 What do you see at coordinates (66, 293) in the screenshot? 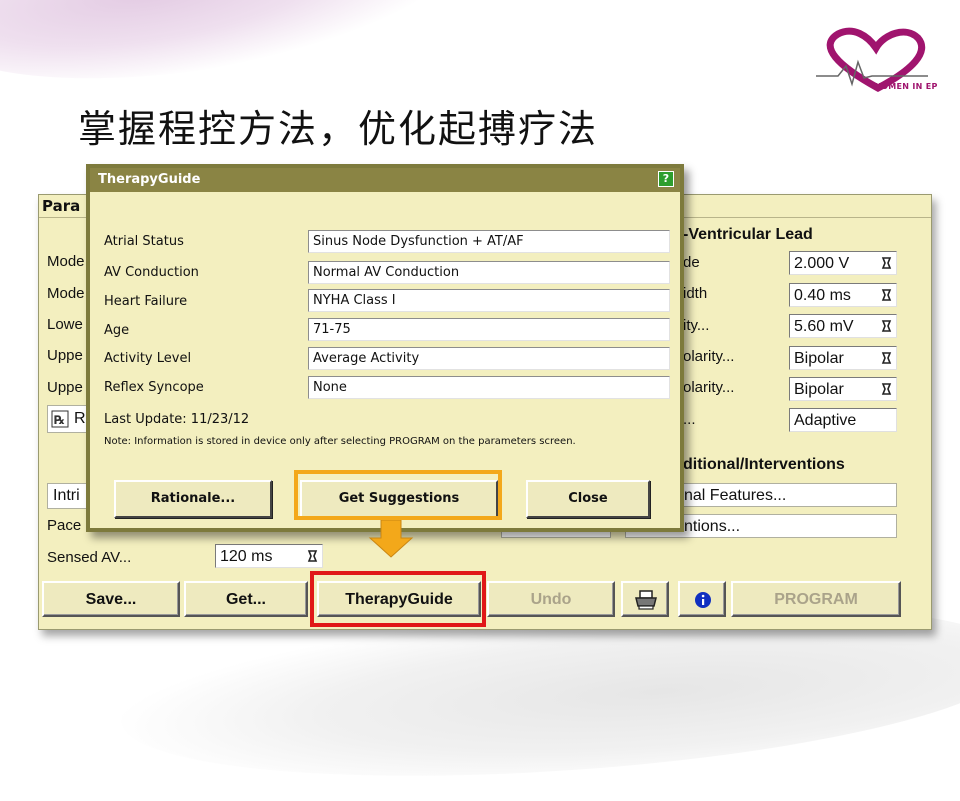
I see `param-label-mode-2: Mode` at bounding box center [66, 293].